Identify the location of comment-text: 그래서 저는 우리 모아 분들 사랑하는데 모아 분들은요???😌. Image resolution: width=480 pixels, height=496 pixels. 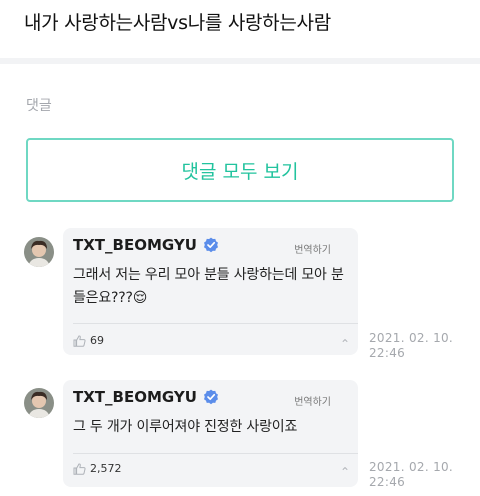
(208, 286).